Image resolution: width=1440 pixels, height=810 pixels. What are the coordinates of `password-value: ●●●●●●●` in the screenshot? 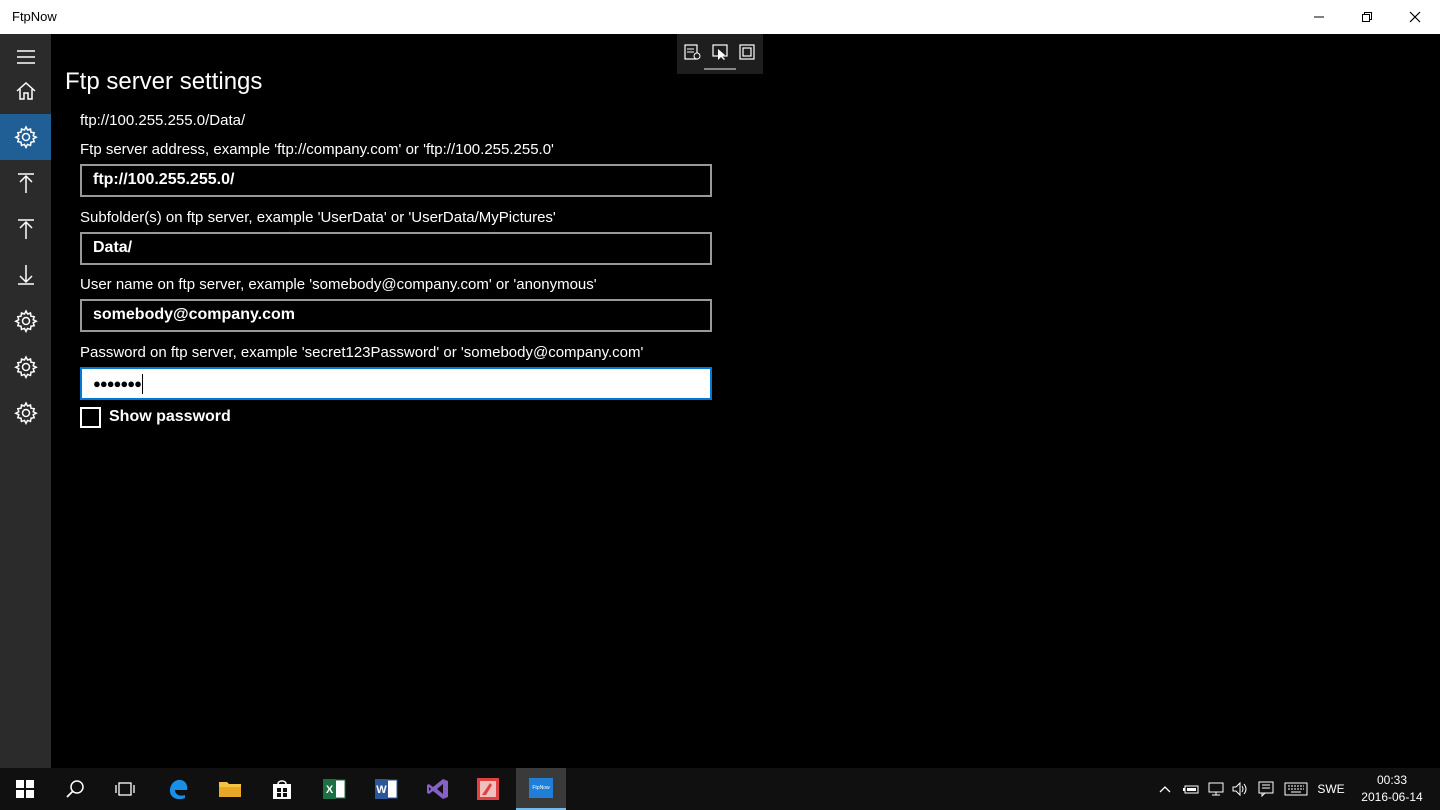 It's located at (117, 384).